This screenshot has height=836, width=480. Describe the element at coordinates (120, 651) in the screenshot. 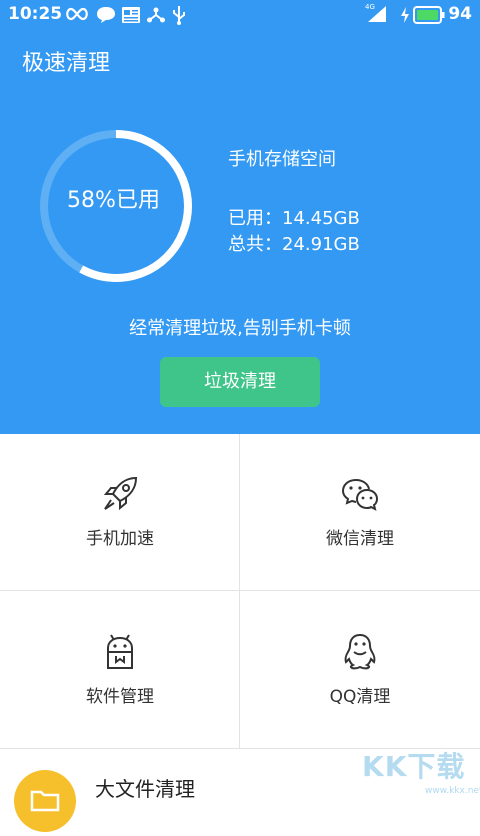

I see `android-icon` at that location.